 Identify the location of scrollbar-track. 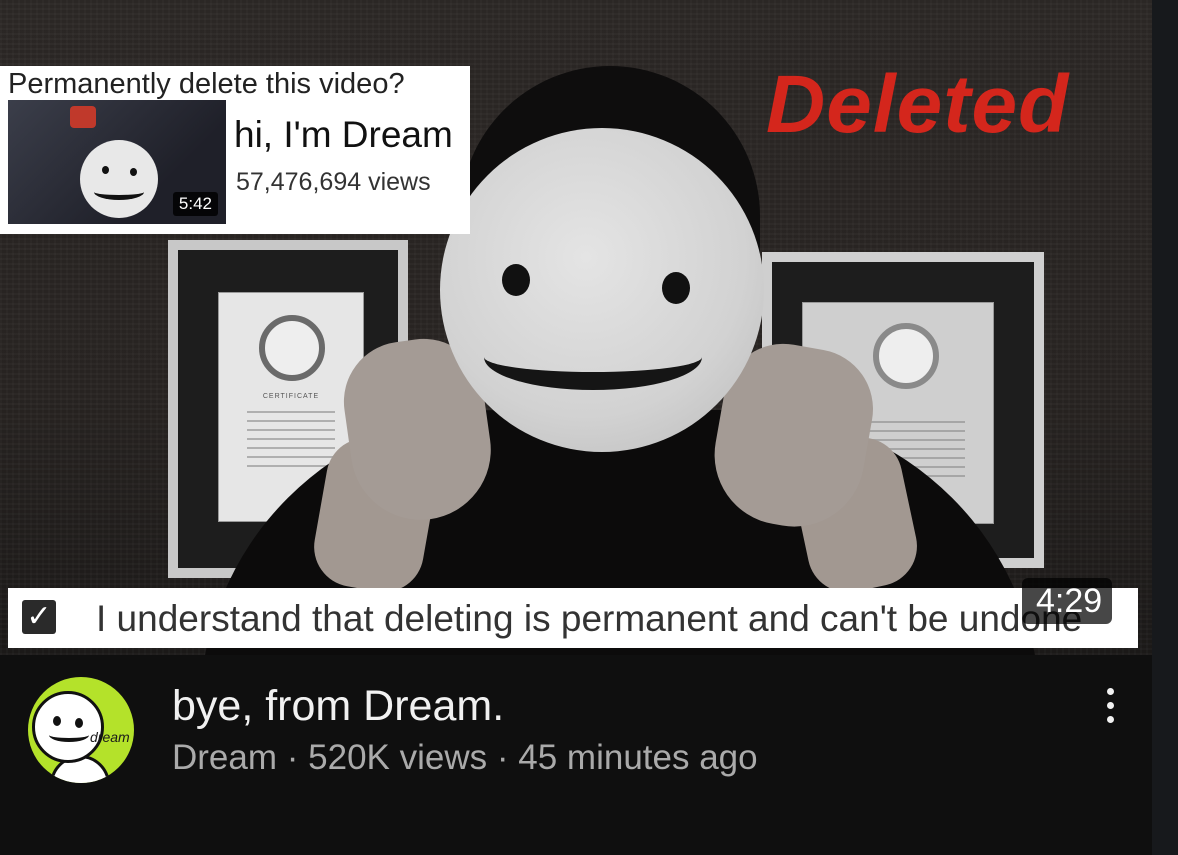
(1165, 427).